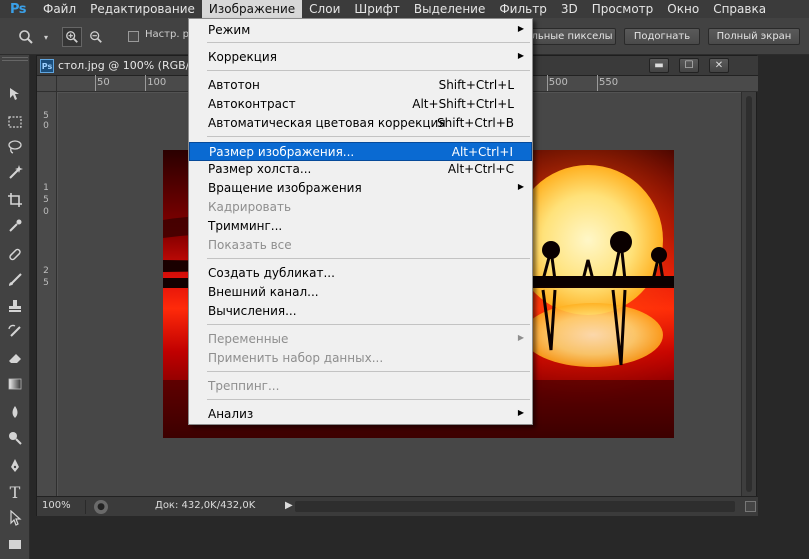  I want to click on menu-item-image-rotation: Вращение изображения ▶, so click(360, 188).